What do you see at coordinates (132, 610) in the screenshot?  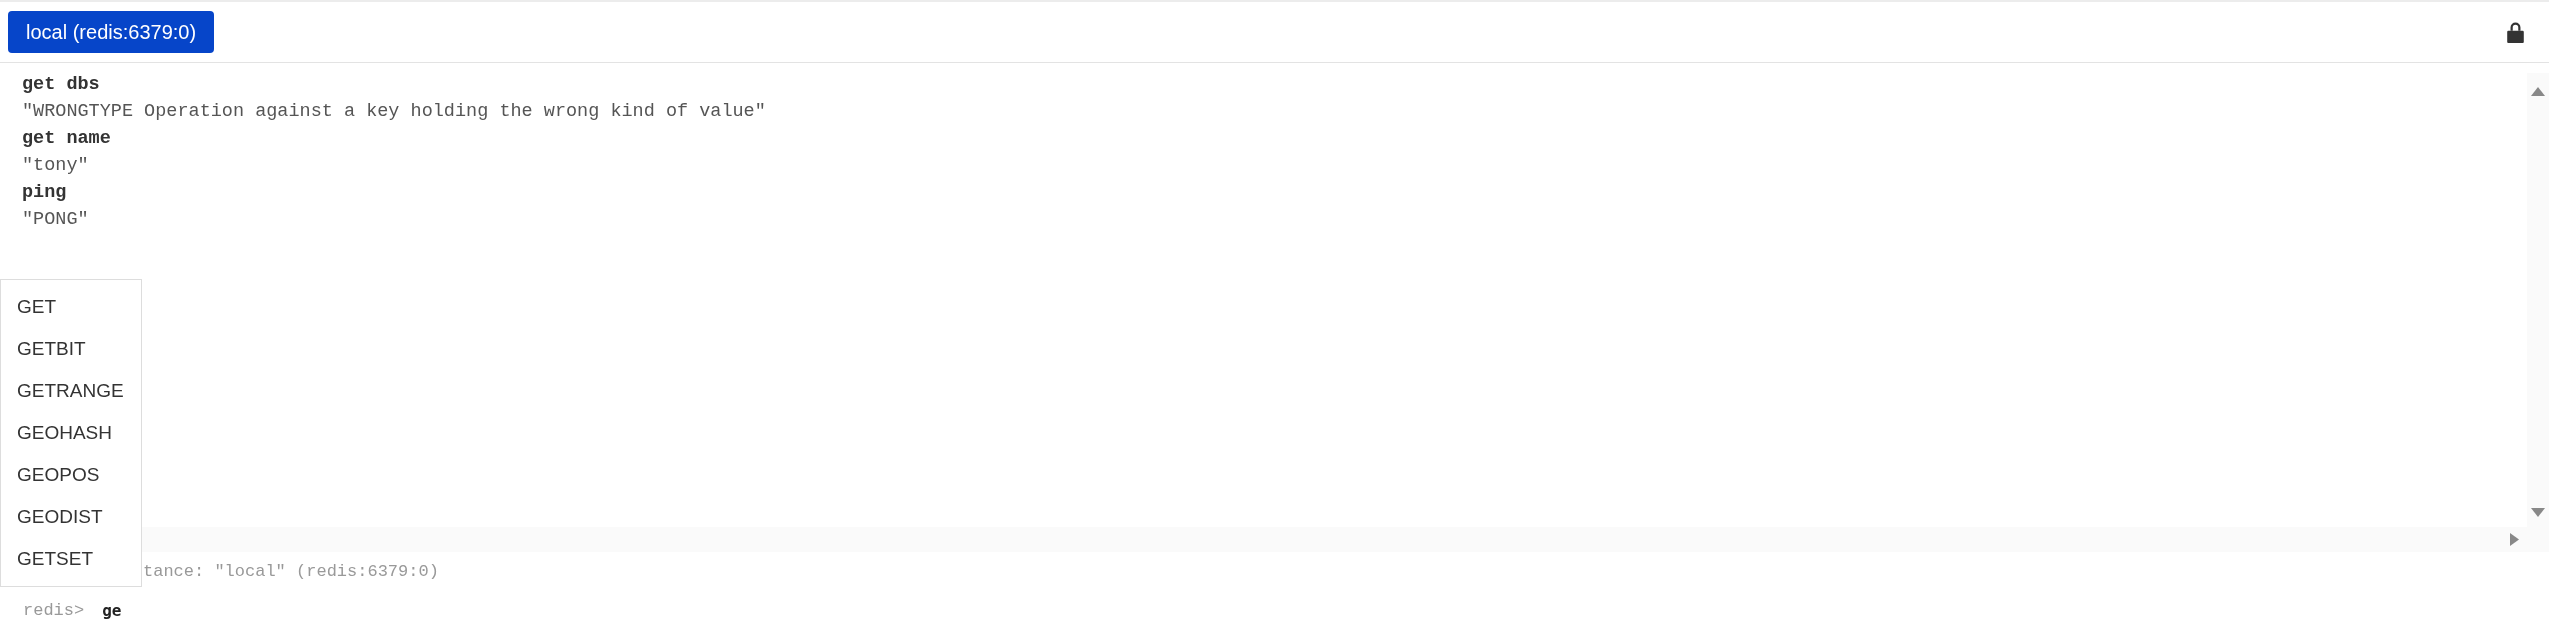 I see `command-input: ge` at bounding box center [132, 610].